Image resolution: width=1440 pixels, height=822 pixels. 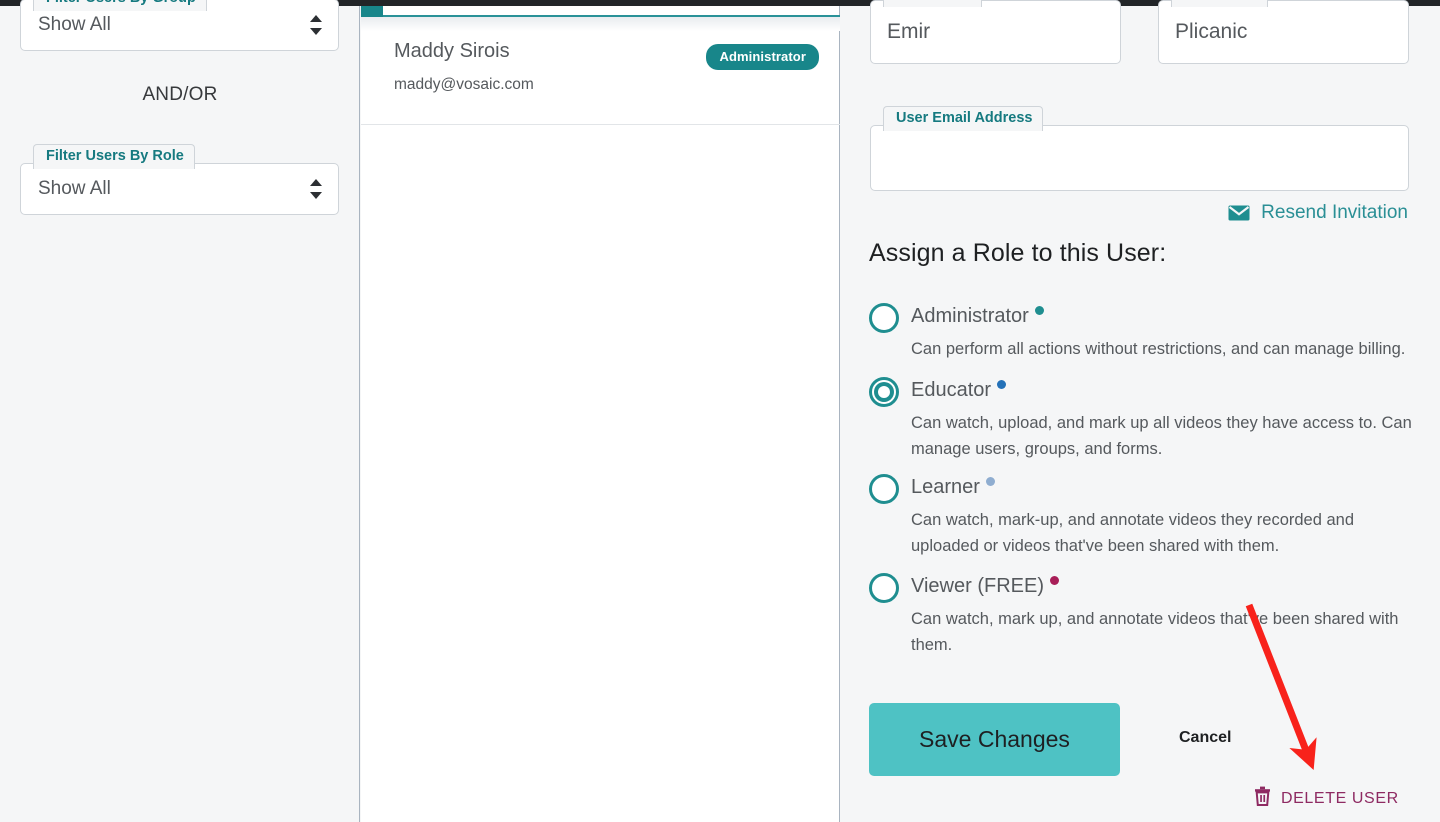 I want to click on trash-icon, so click(x=1262, y=798).